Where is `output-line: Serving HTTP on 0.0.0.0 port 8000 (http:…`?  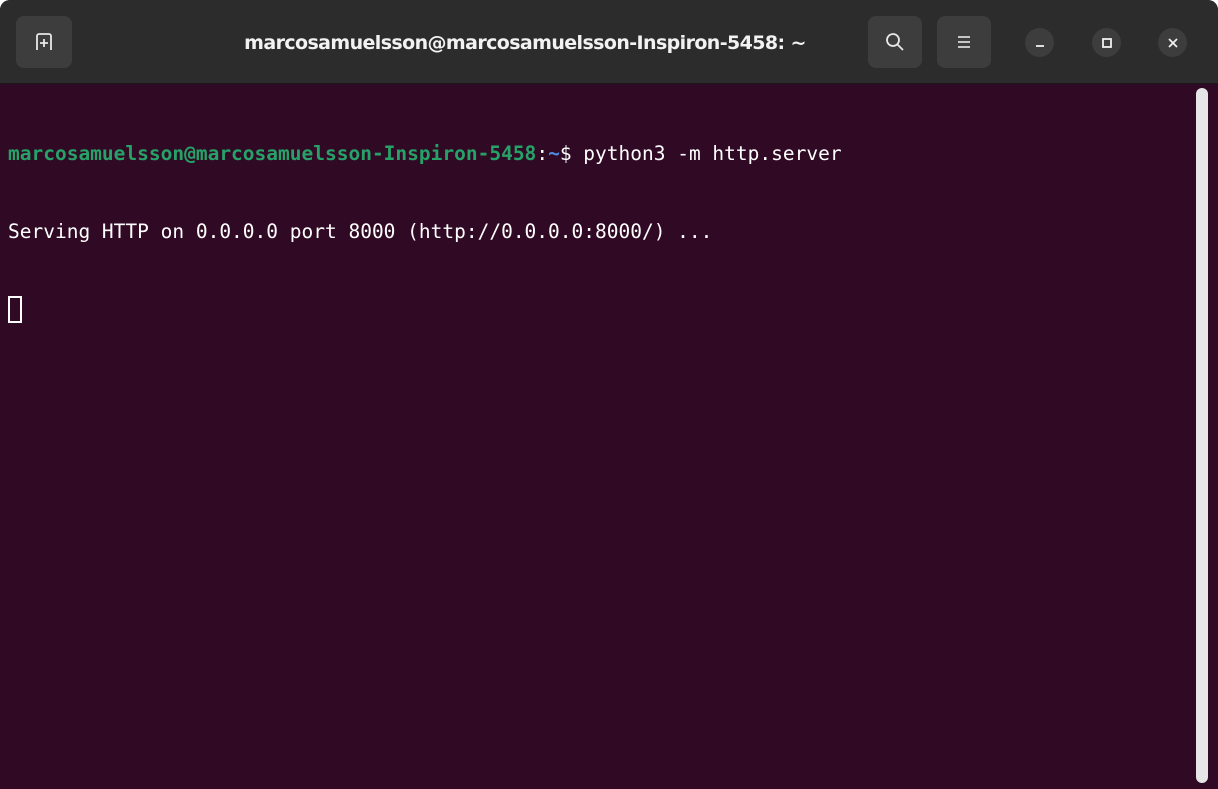 output-line: Serving HTTP on 0.0.0.0 port 8000 (http:… is located at coordinates (360, 231).